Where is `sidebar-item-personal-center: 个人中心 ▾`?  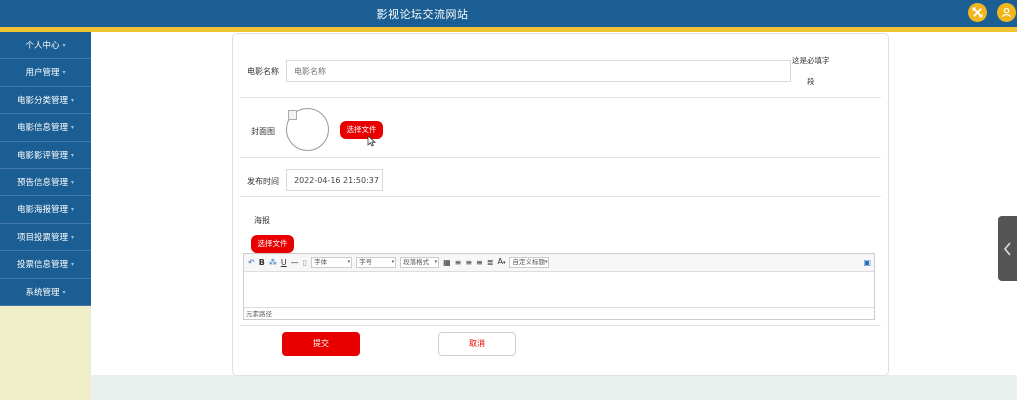 sidebar-item-personal-center: 个人中心 ▾ is located at coordinates (45, 46).